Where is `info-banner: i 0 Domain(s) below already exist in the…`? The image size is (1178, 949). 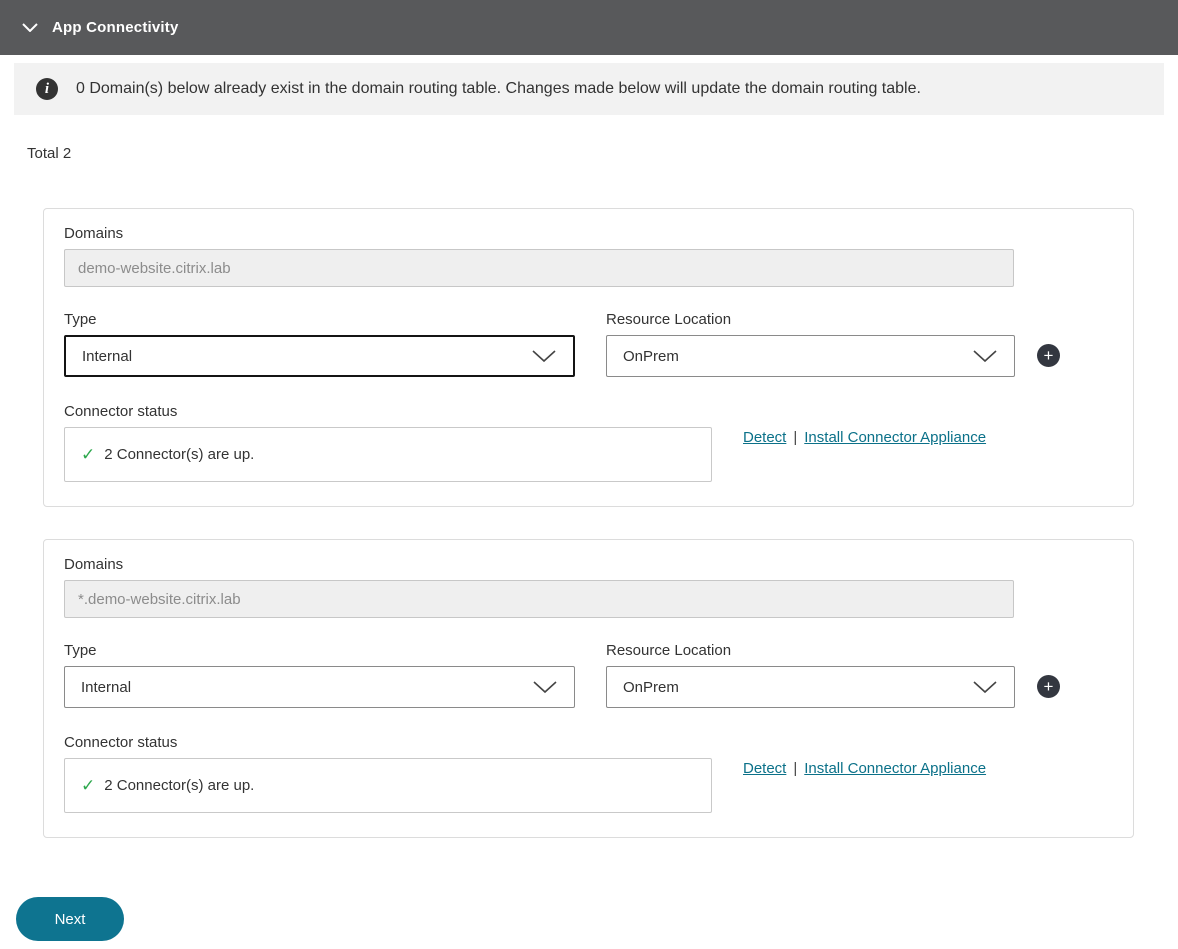
info-banner: i 0 Domain(s) below already exist in the… is located at coordinates (589, 89).